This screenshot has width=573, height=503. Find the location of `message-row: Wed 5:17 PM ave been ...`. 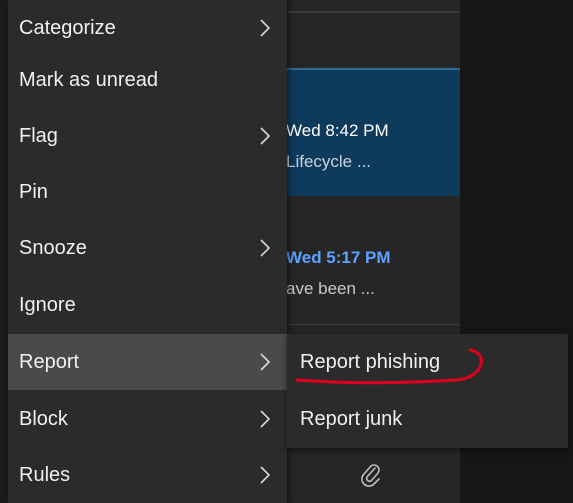

message-row: Wed 5:17 PM ave been ... is located at coordinates (373, 260).